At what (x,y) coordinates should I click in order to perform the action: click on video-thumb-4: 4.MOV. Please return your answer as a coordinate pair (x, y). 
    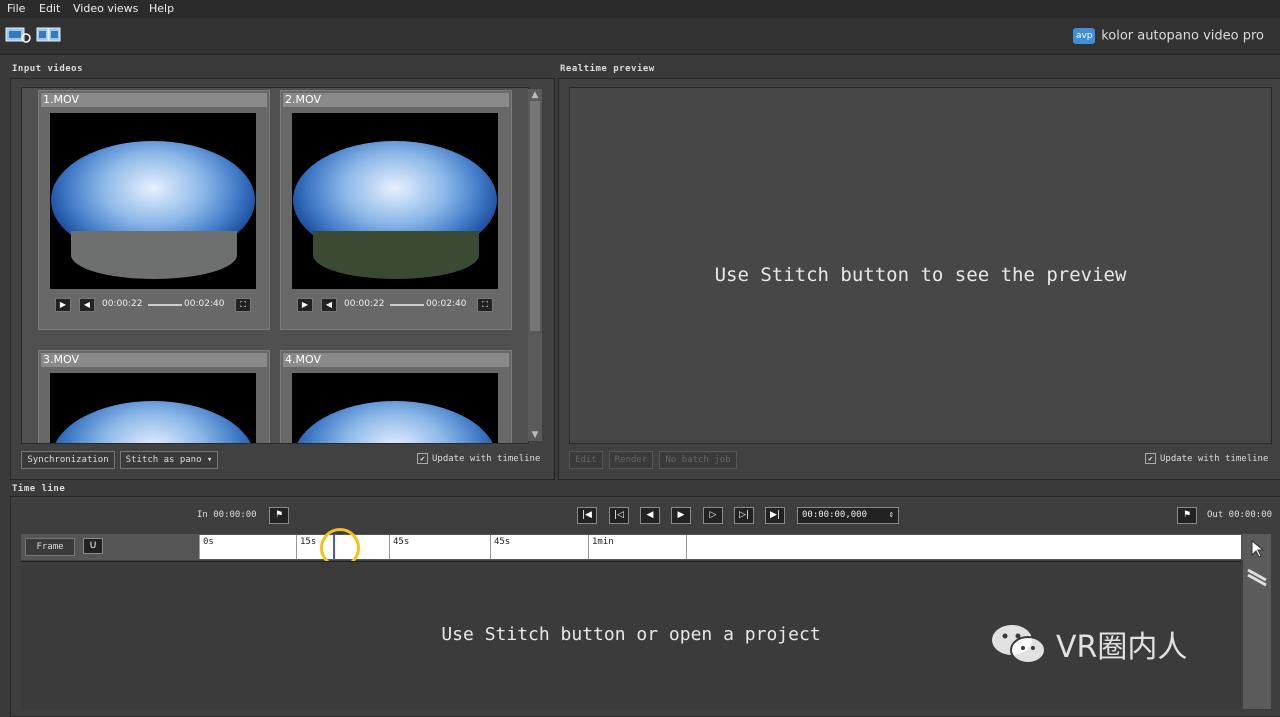
    Looking at the image, I should click on (396, 396).